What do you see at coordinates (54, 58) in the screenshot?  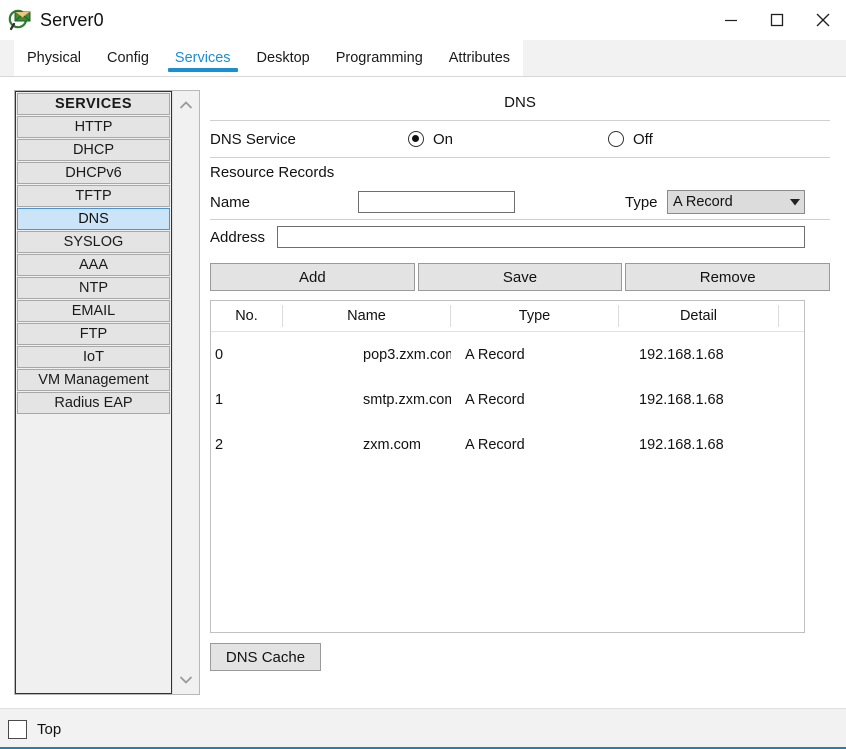 I see `tab-physical: Physical` at bounding box center [54, 58].